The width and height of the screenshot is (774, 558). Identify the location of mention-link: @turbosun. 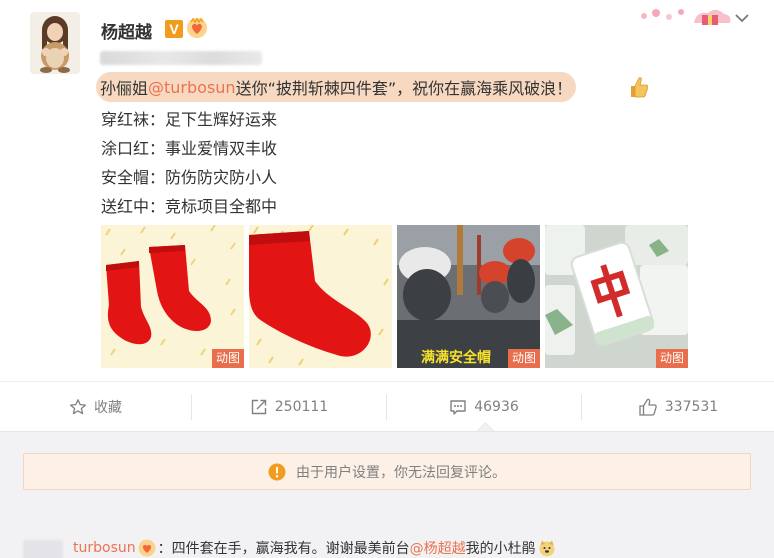
(192, 87).